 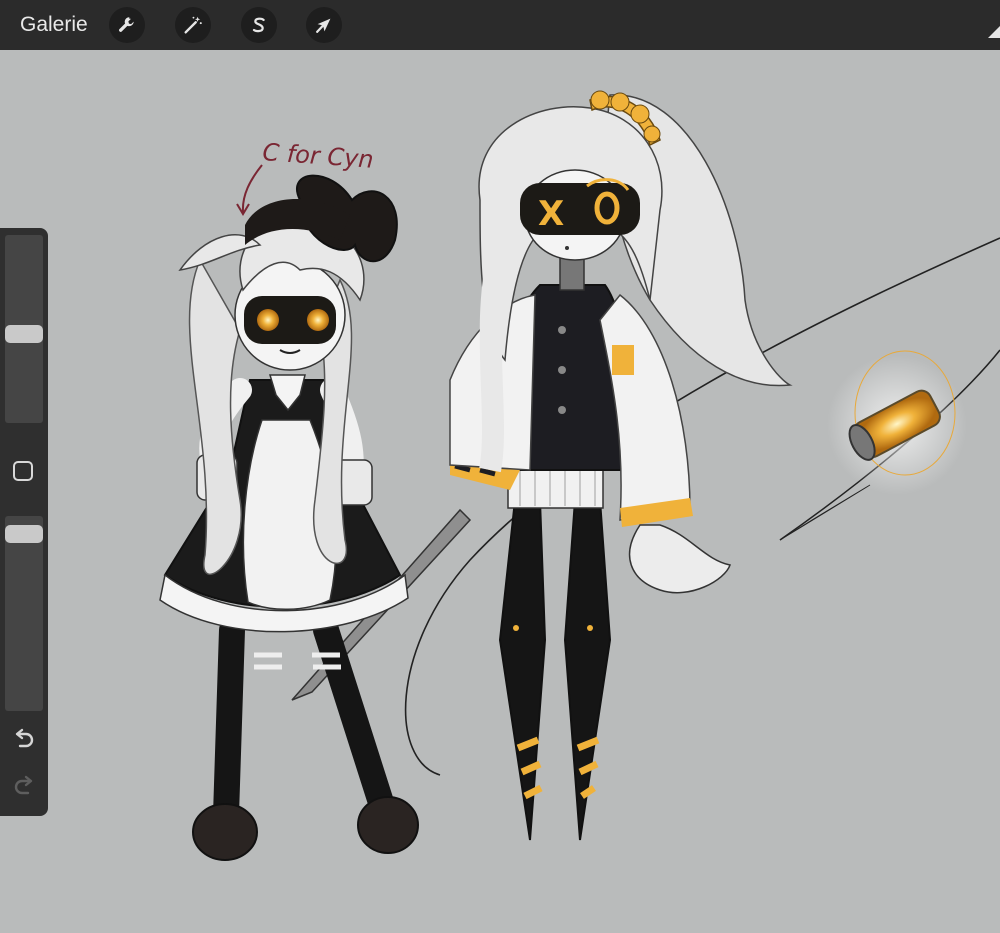 What do you see at coordinates (551, 214) in the screenshot?
I see `svg-text: X` at bounding box center [551, 214].